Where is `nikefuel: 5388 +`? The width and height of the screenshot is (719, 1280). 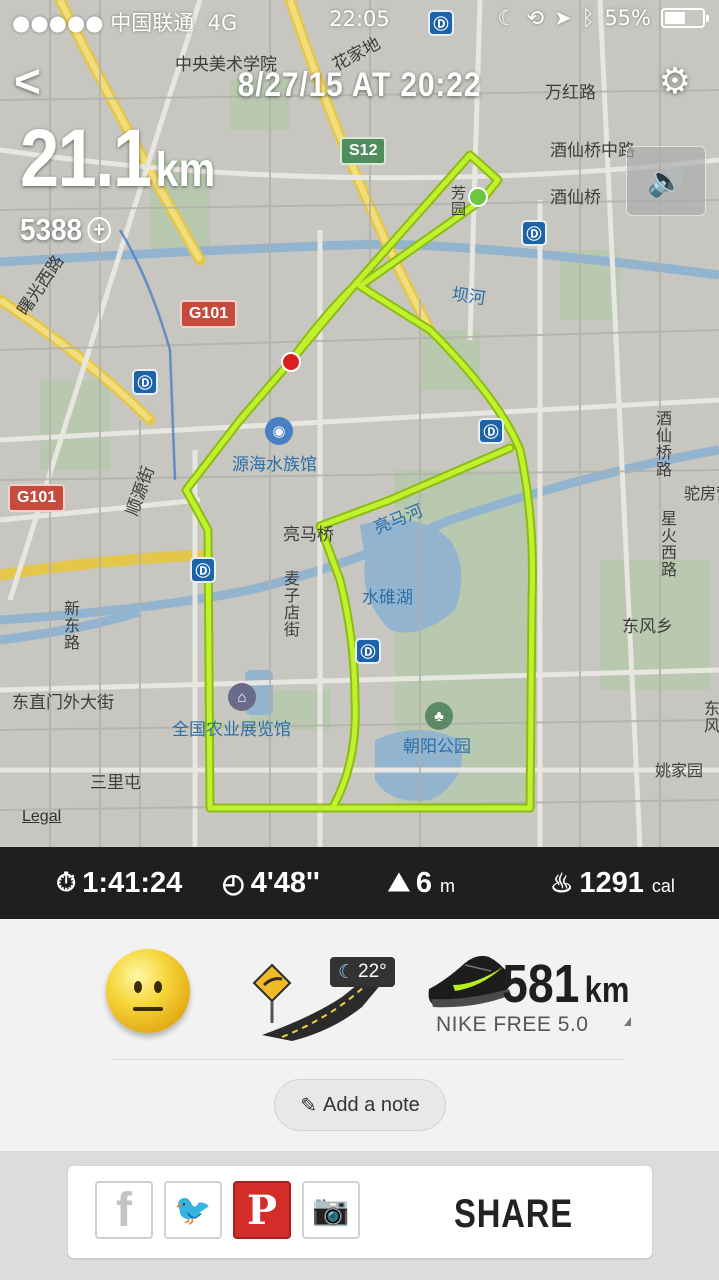 nikefuel: 5388 + is located at coordinates (65, 230).